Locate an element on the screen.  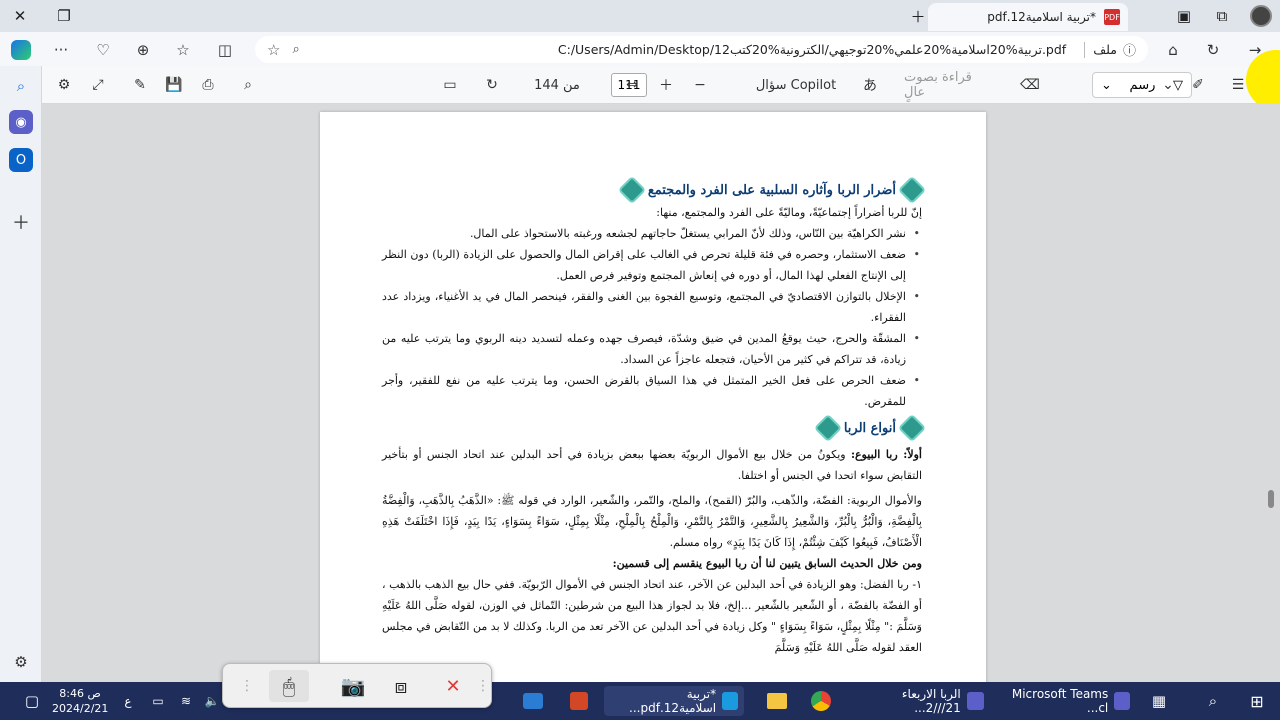
active-tab: PDF *تربية اسلامية12.pdf is located at coordinates (1028, 17).